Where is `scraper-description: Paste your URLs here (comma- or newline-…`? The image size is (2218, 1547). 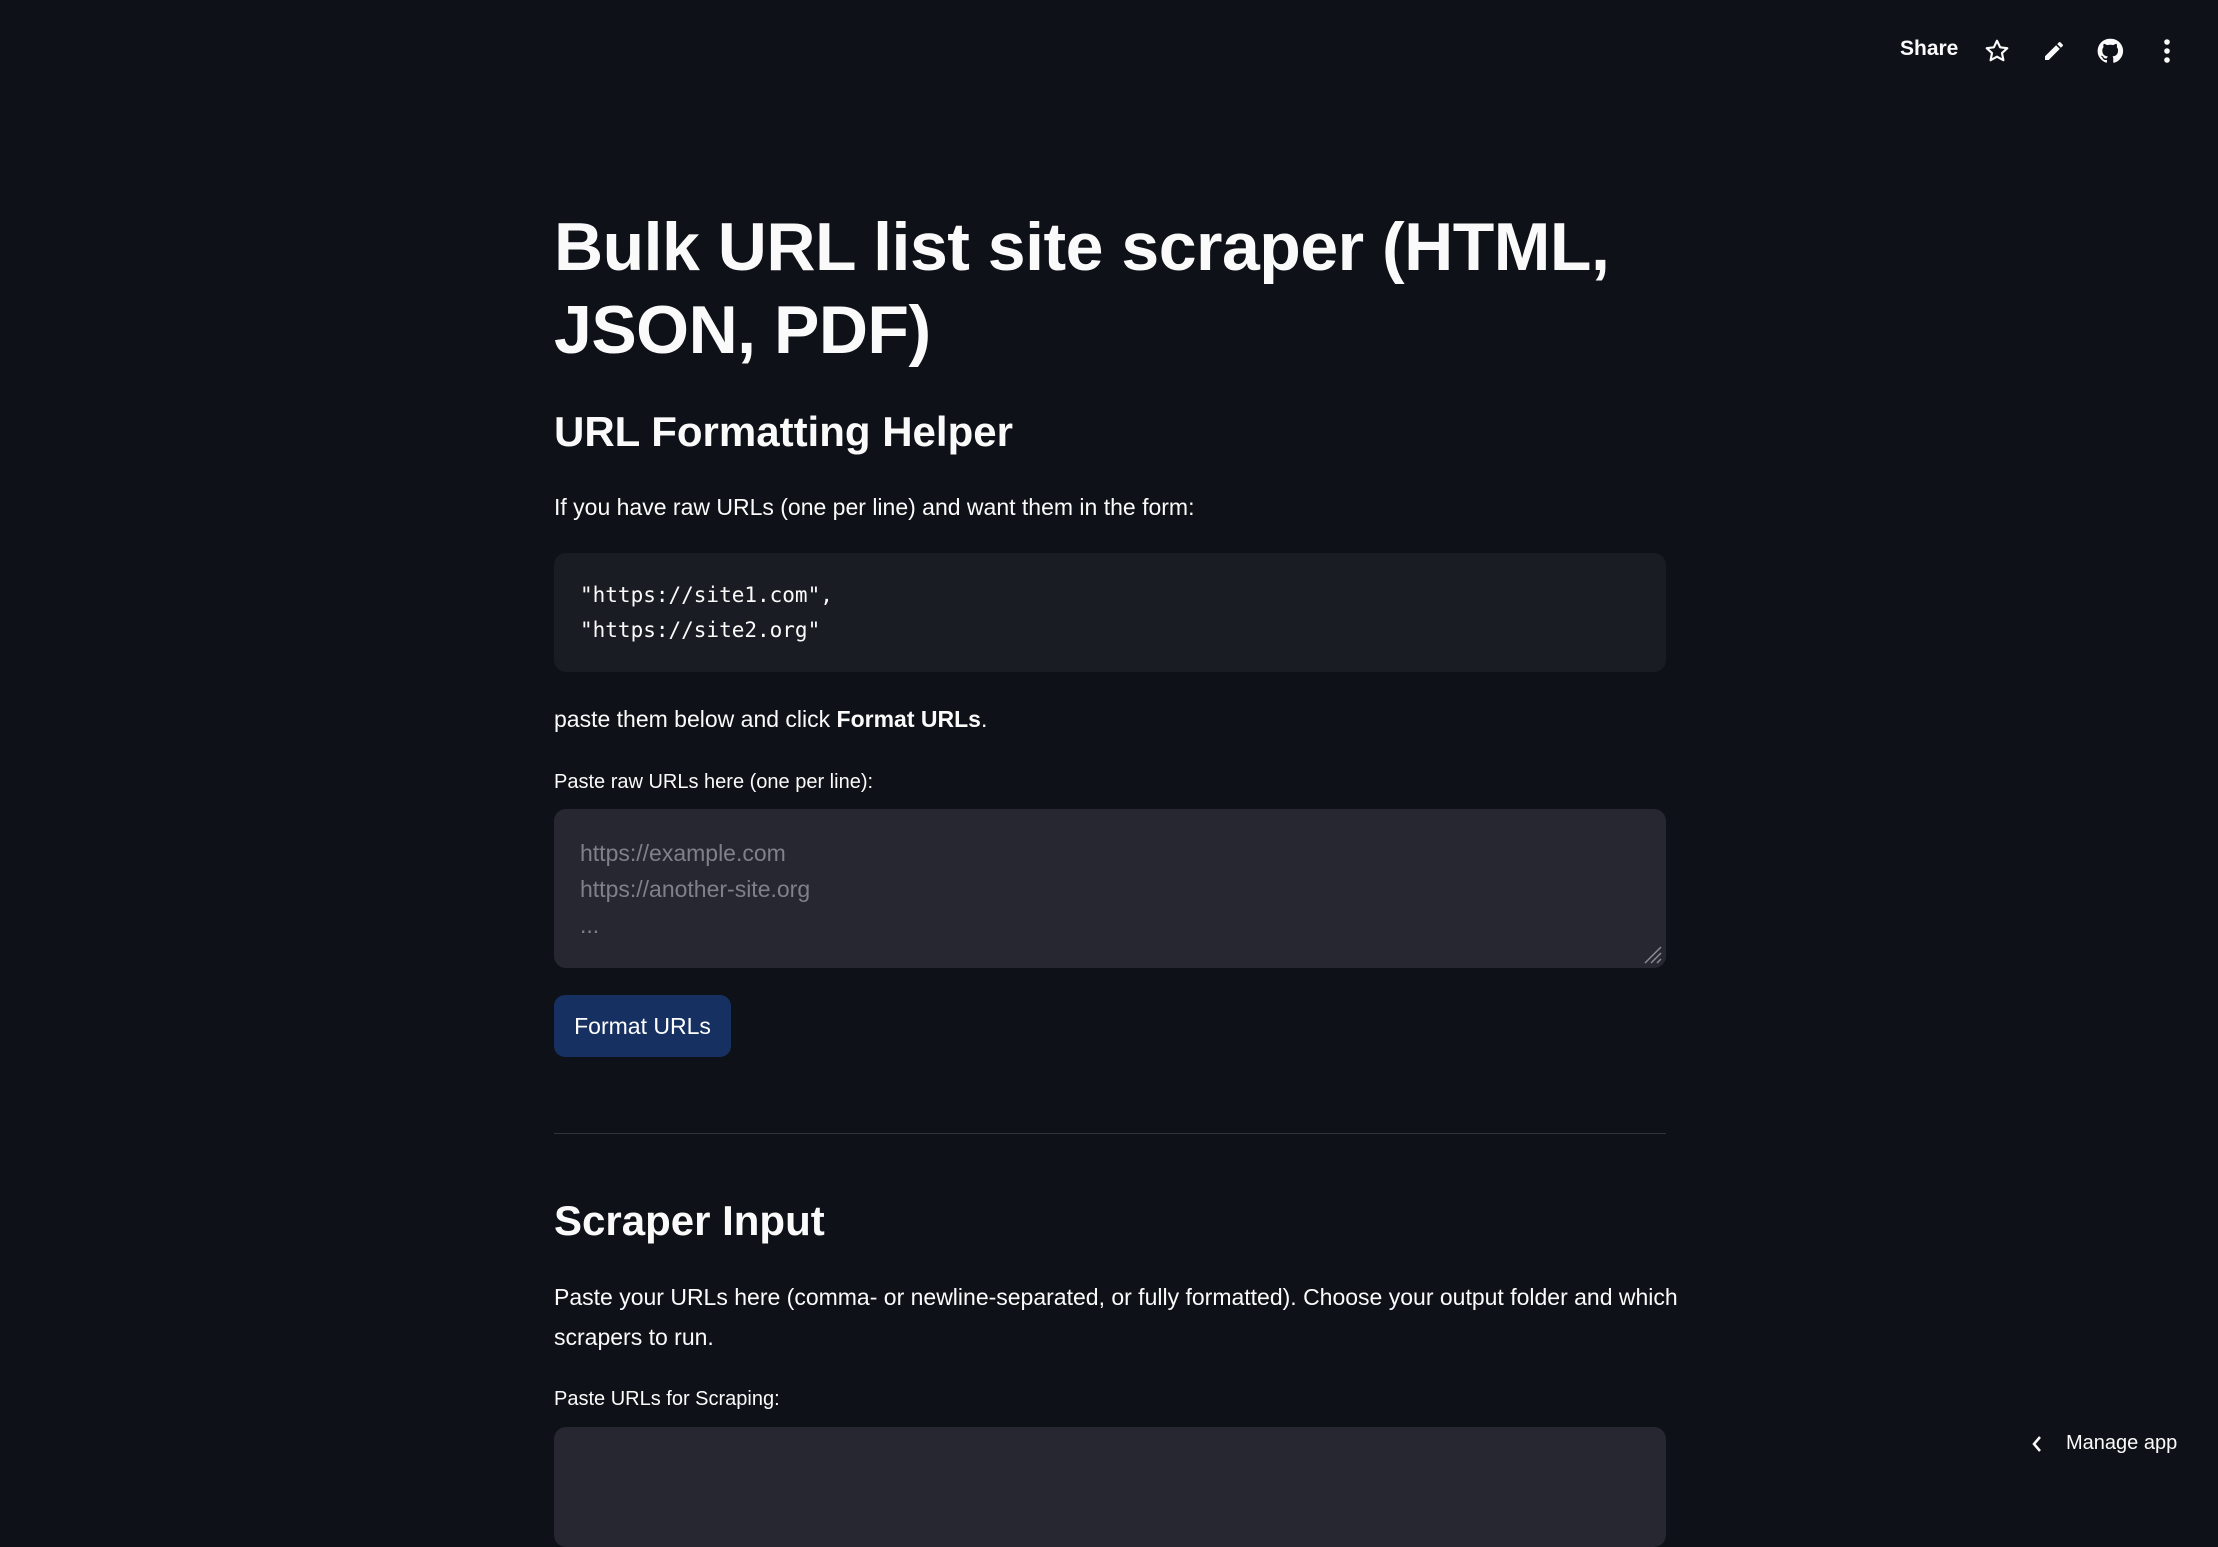
scraper-description: Paste your URLs here (comma- or newline-… is located at coordinates (1116, 1317).